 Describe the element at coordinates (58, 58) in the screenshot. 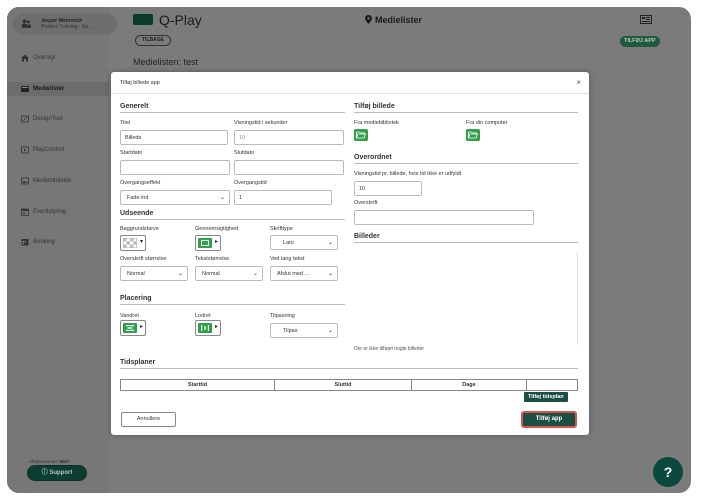

I see `sidebar-item-oversigt: Oversigt` at that location.